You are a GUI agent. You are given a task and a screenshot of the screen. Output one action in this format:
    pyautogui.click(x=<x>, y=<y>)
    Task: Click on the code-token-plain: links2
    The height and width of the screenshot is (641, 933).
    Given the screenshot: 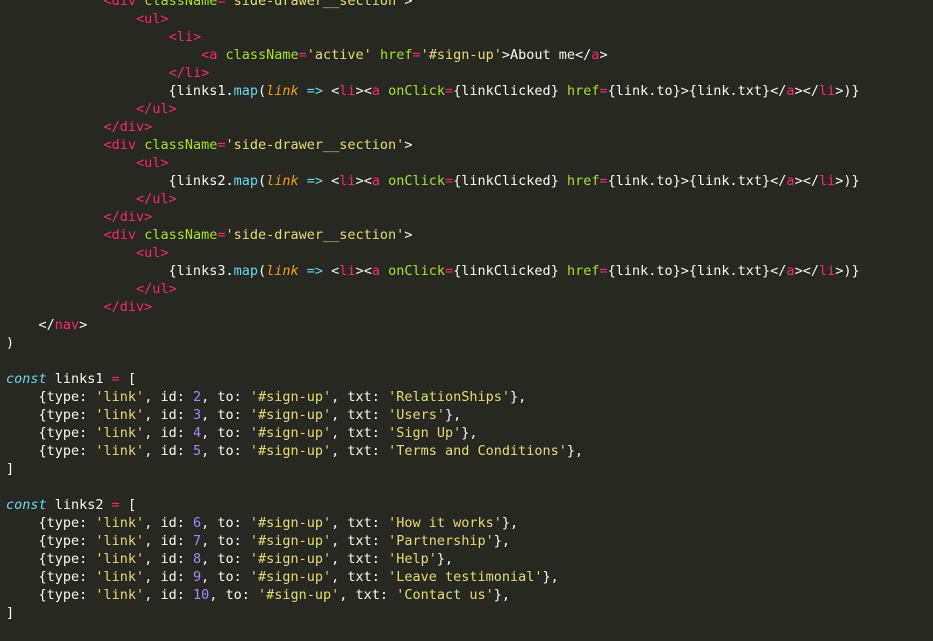 What is the action you would take?
    pyautogui.click(x=79, y=505)
    